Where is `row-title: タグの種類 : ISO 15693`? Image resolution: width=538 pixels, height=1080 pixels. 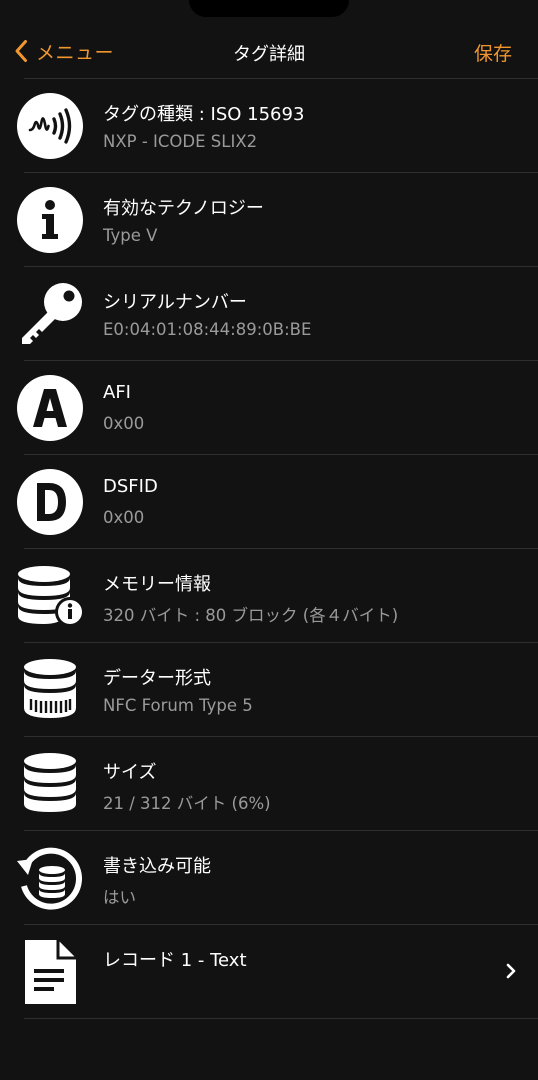
row-title: タグの種類 : ISO 15693 is located at coordinates (204, 114).